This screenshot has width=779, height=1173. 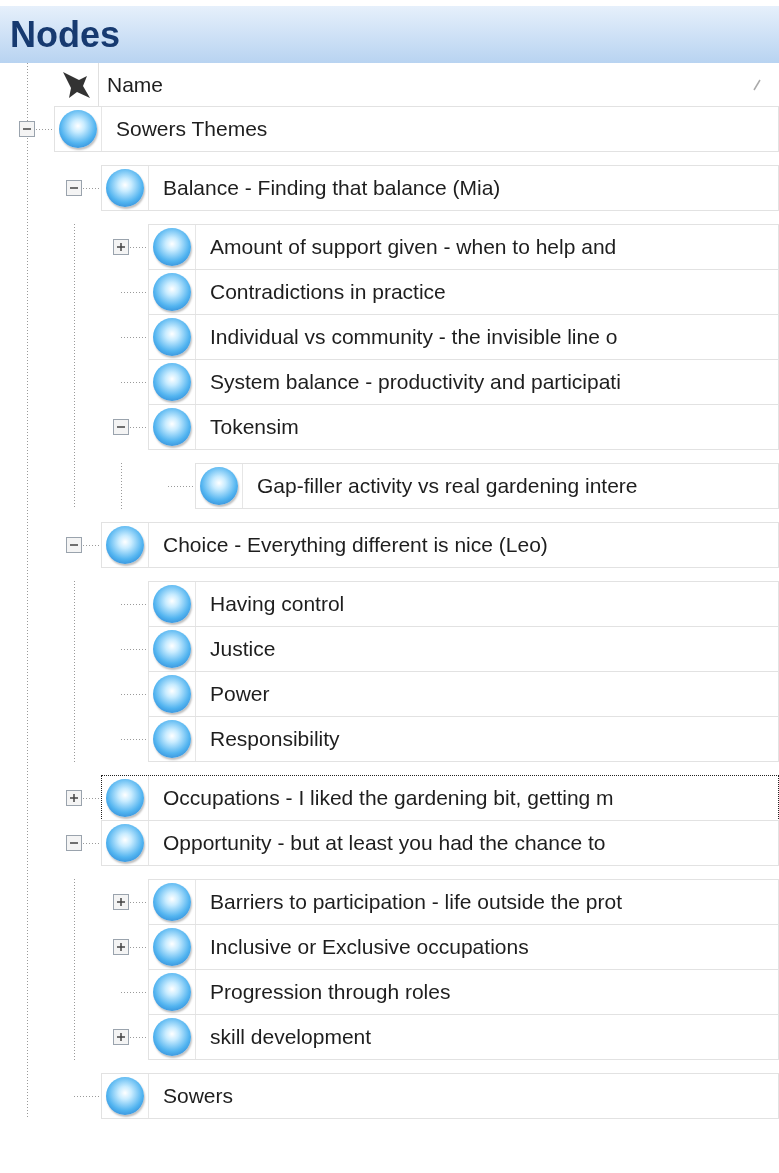 I want to click on tree-node: Sowers, so click(x=440, y=1096).